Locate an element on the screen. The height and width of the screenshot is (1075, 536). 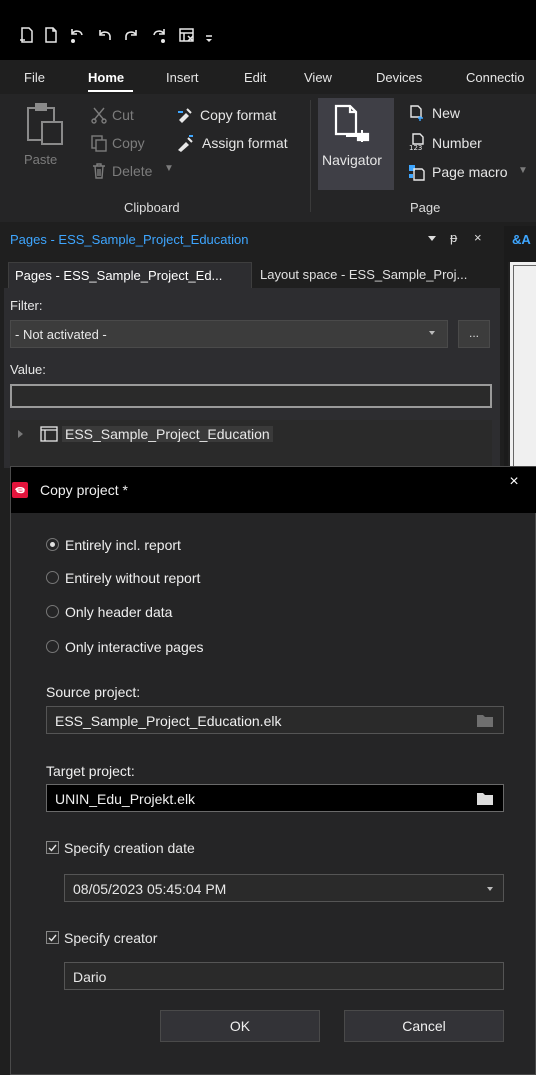
project-icon is located at coordinates (49, 434).